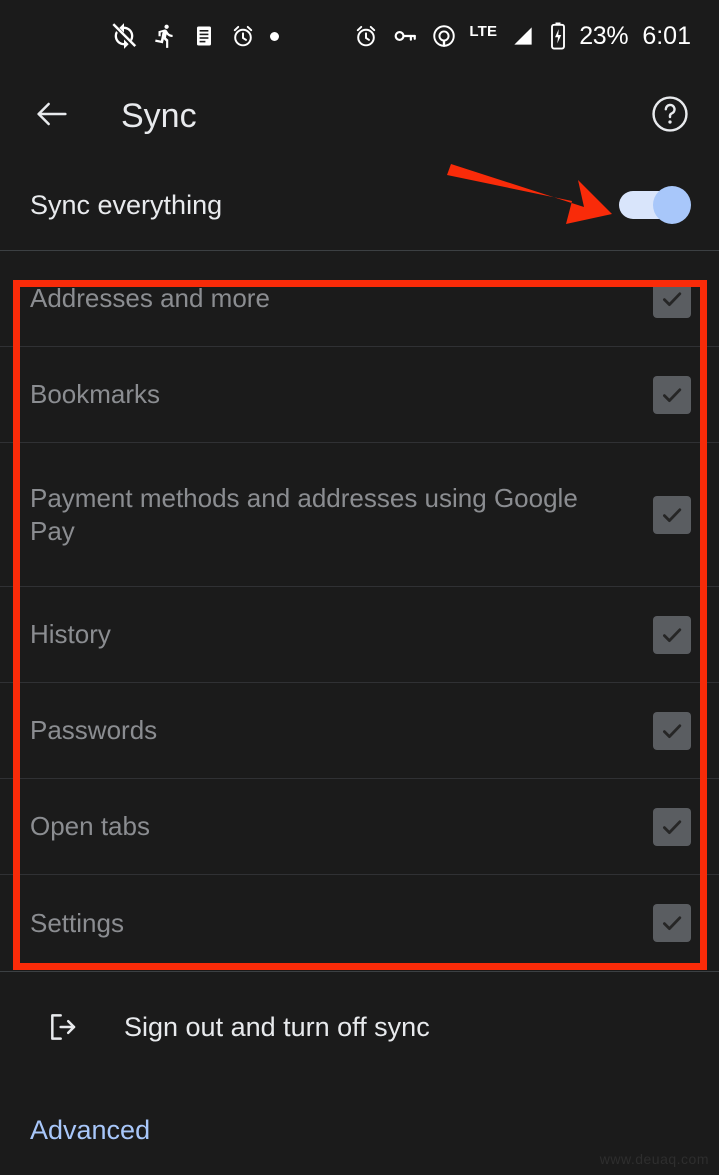 The image size is (719, 1175). I want to click on app-bar: Sync, so click(359, 116).